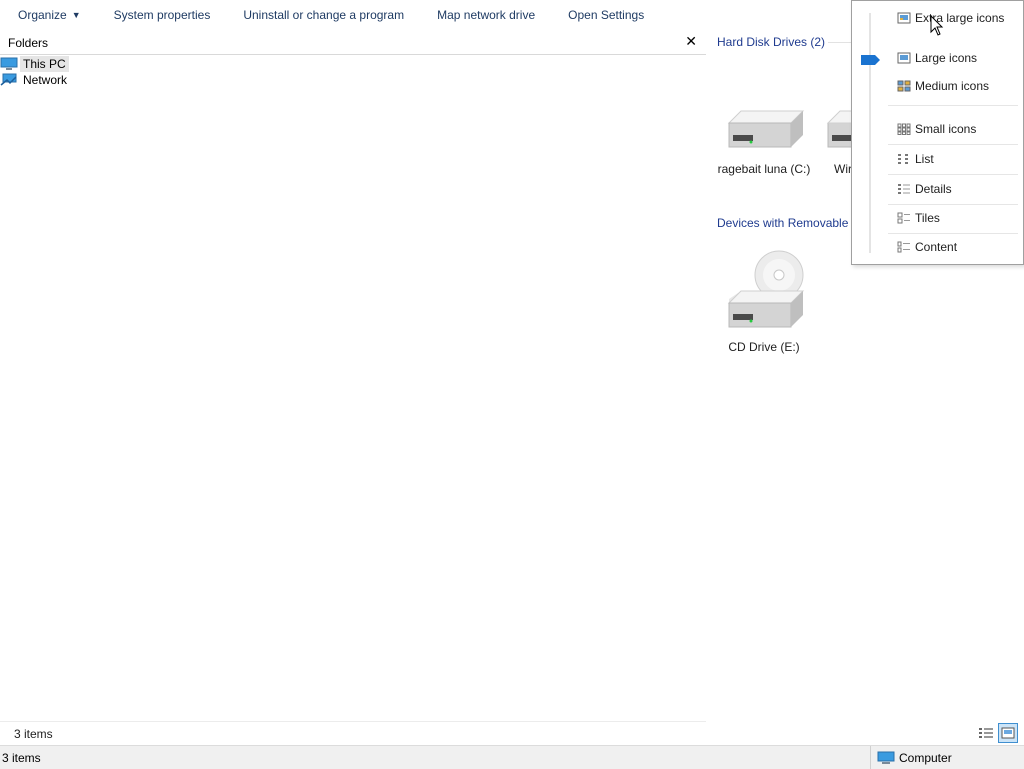 The image size is (1024, 769). What do you see at coordinates (959, 159) in the screenshot?
I see `menu-item-list: List` at bounding box center [959, 159].